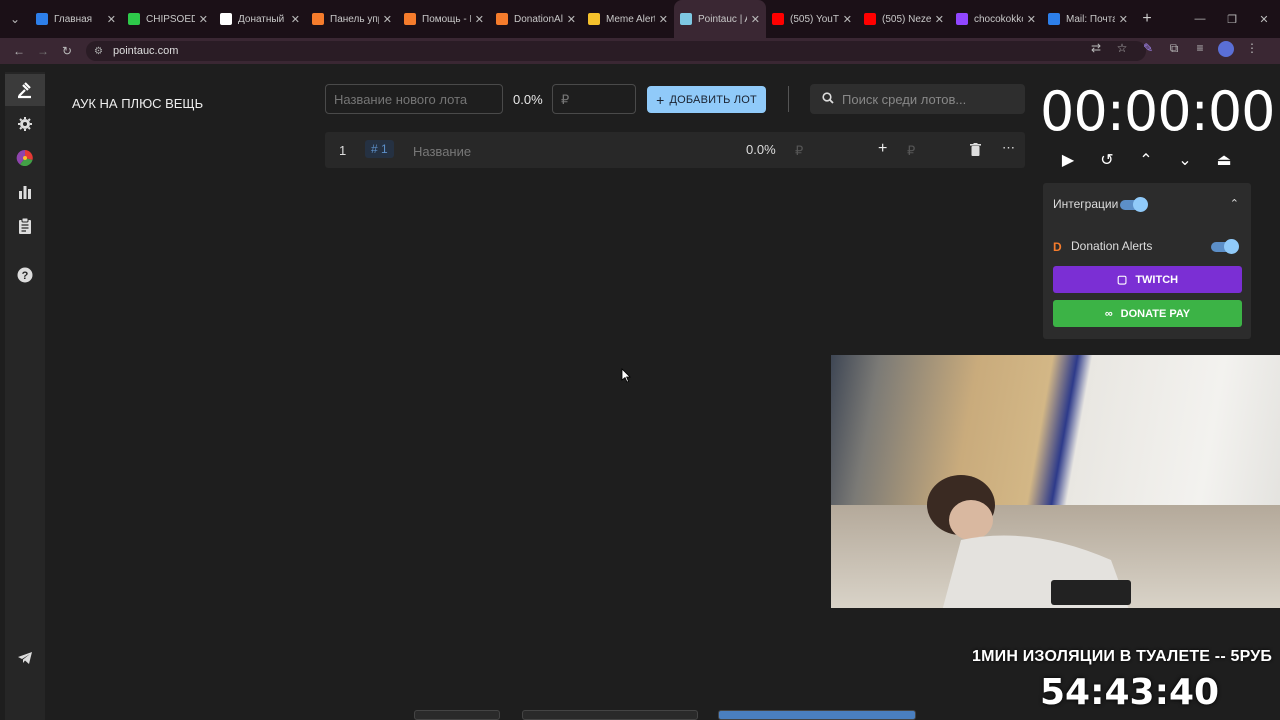  What do you see at coordinates (98, 51) in the screenshot?
I see `site-info-icon: ⚙` at bounding box center [98, 51].